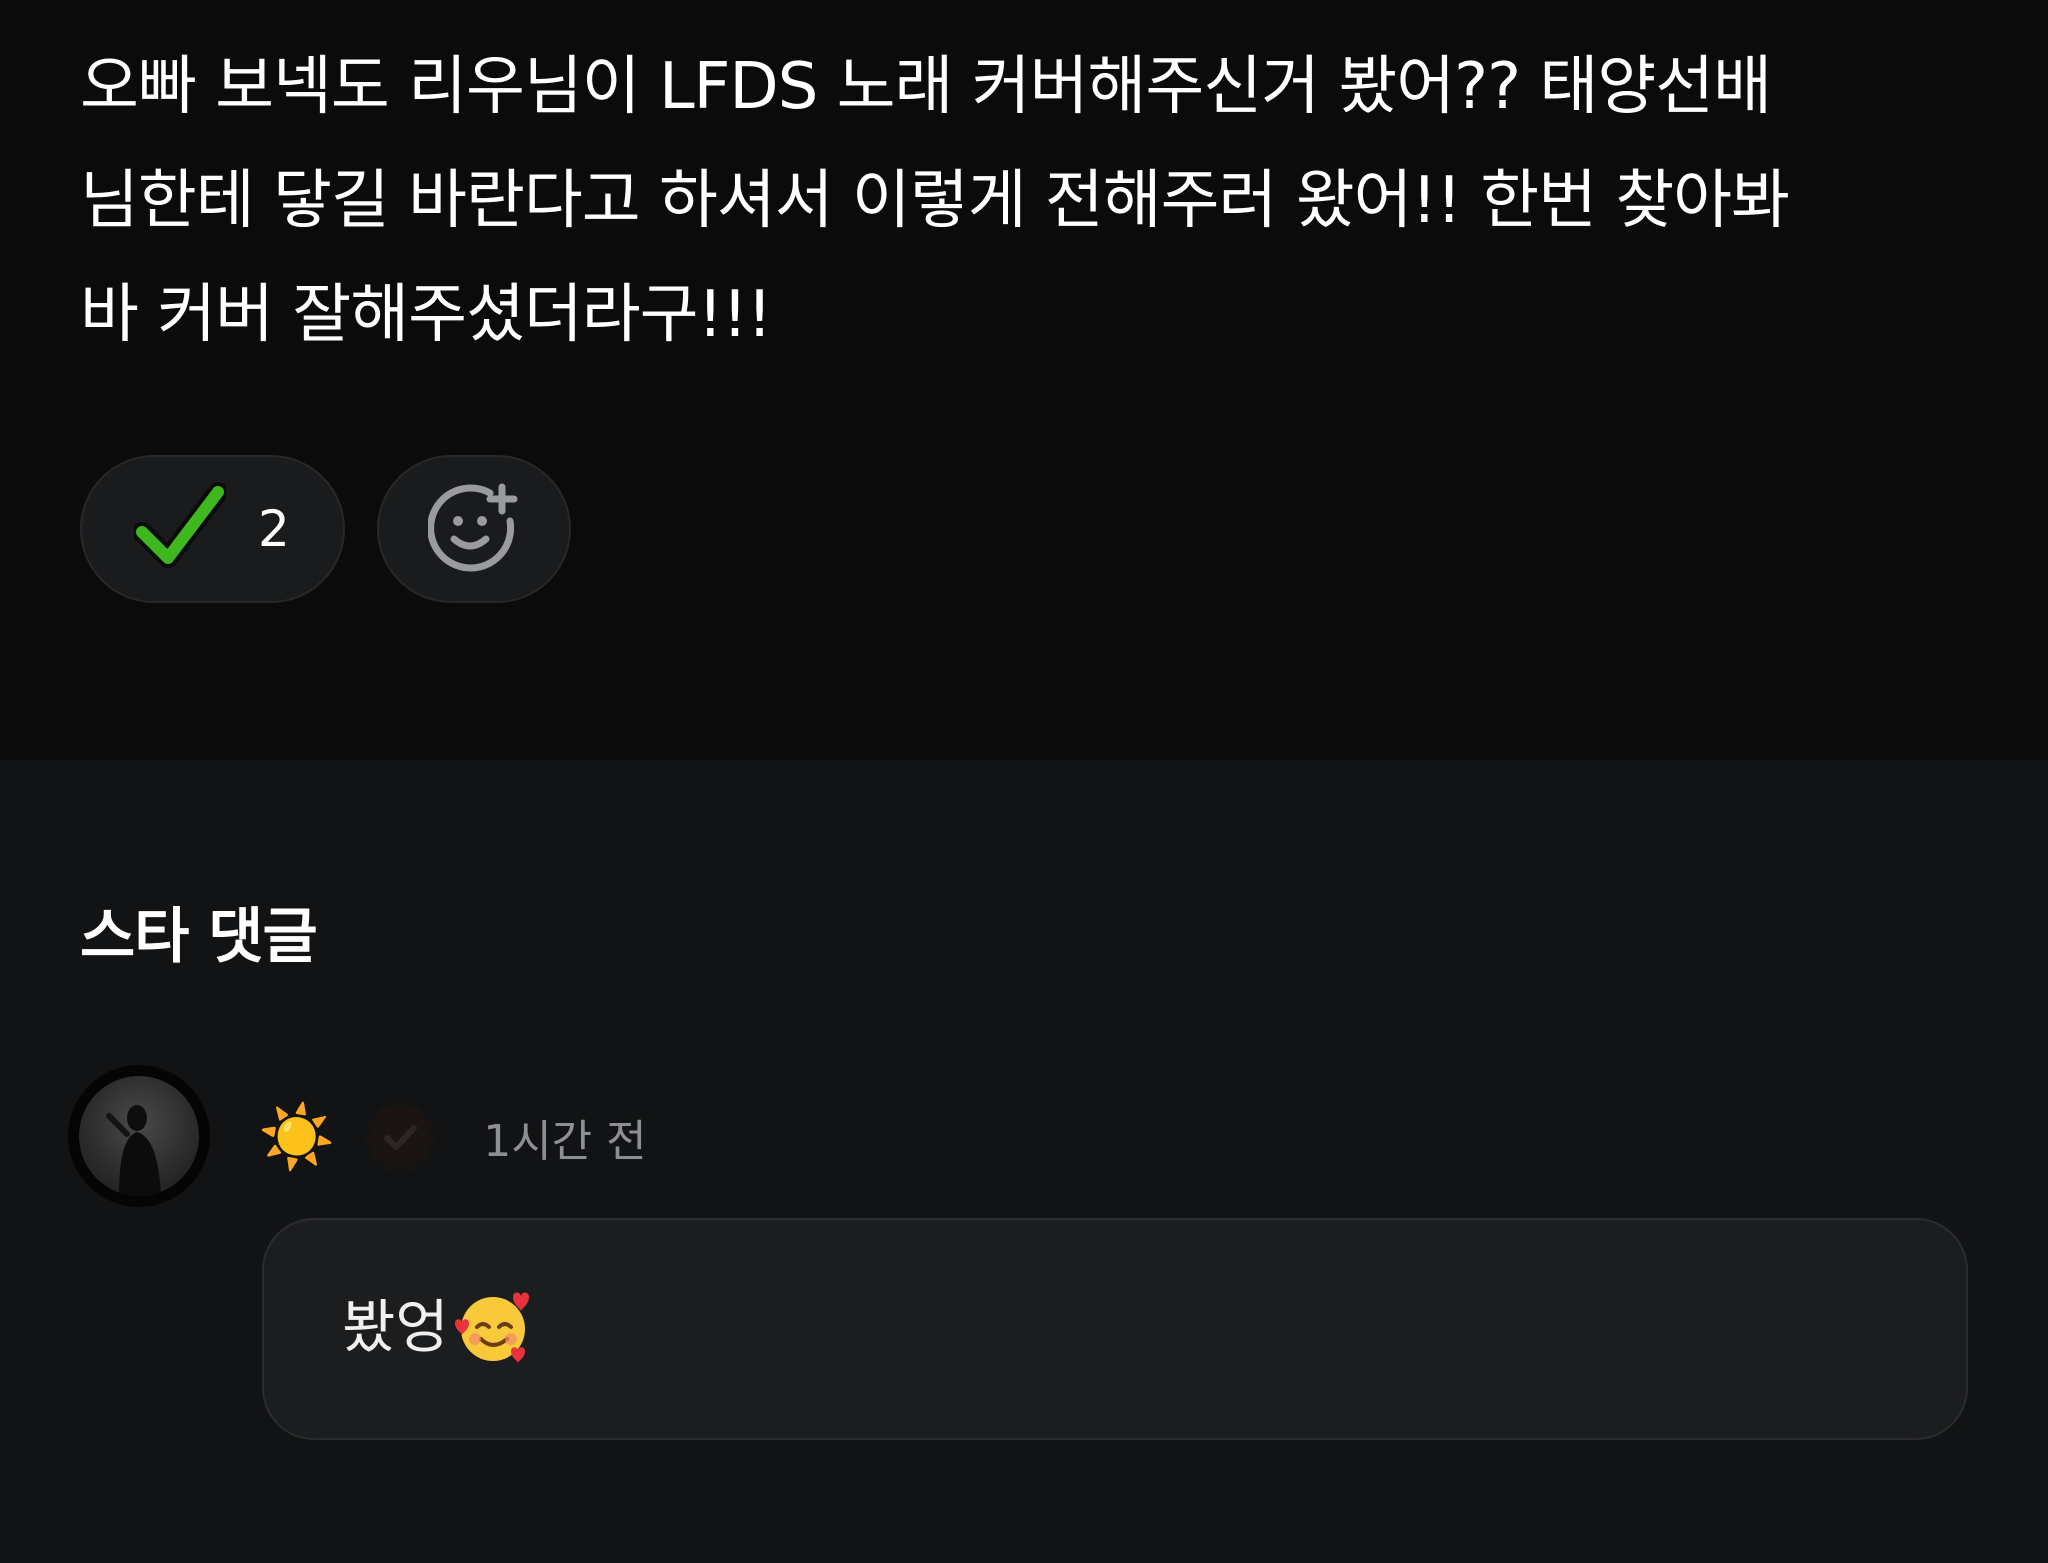 The width and height of the screenshot is (2048, 1563). I want to click on avatar, so click(139, 1136).